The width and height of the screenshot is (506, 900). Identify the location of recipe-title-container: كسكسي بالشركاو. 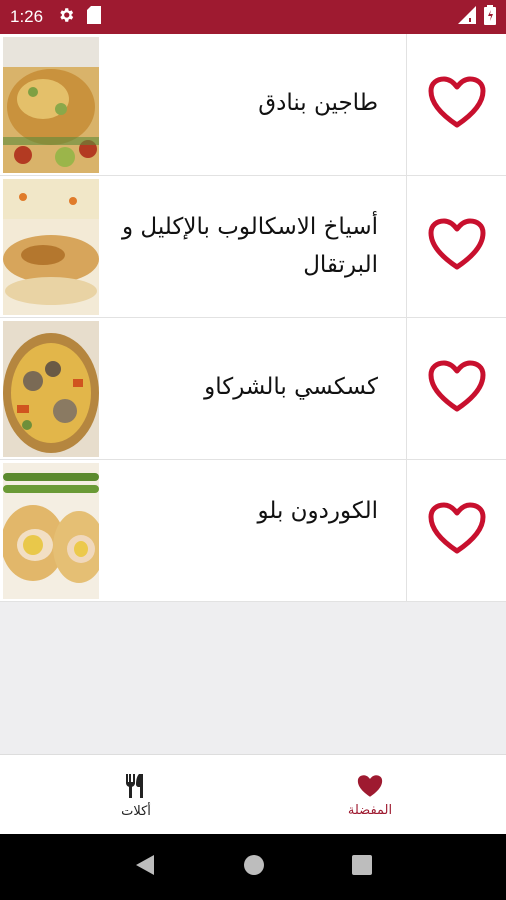
(245, 388).